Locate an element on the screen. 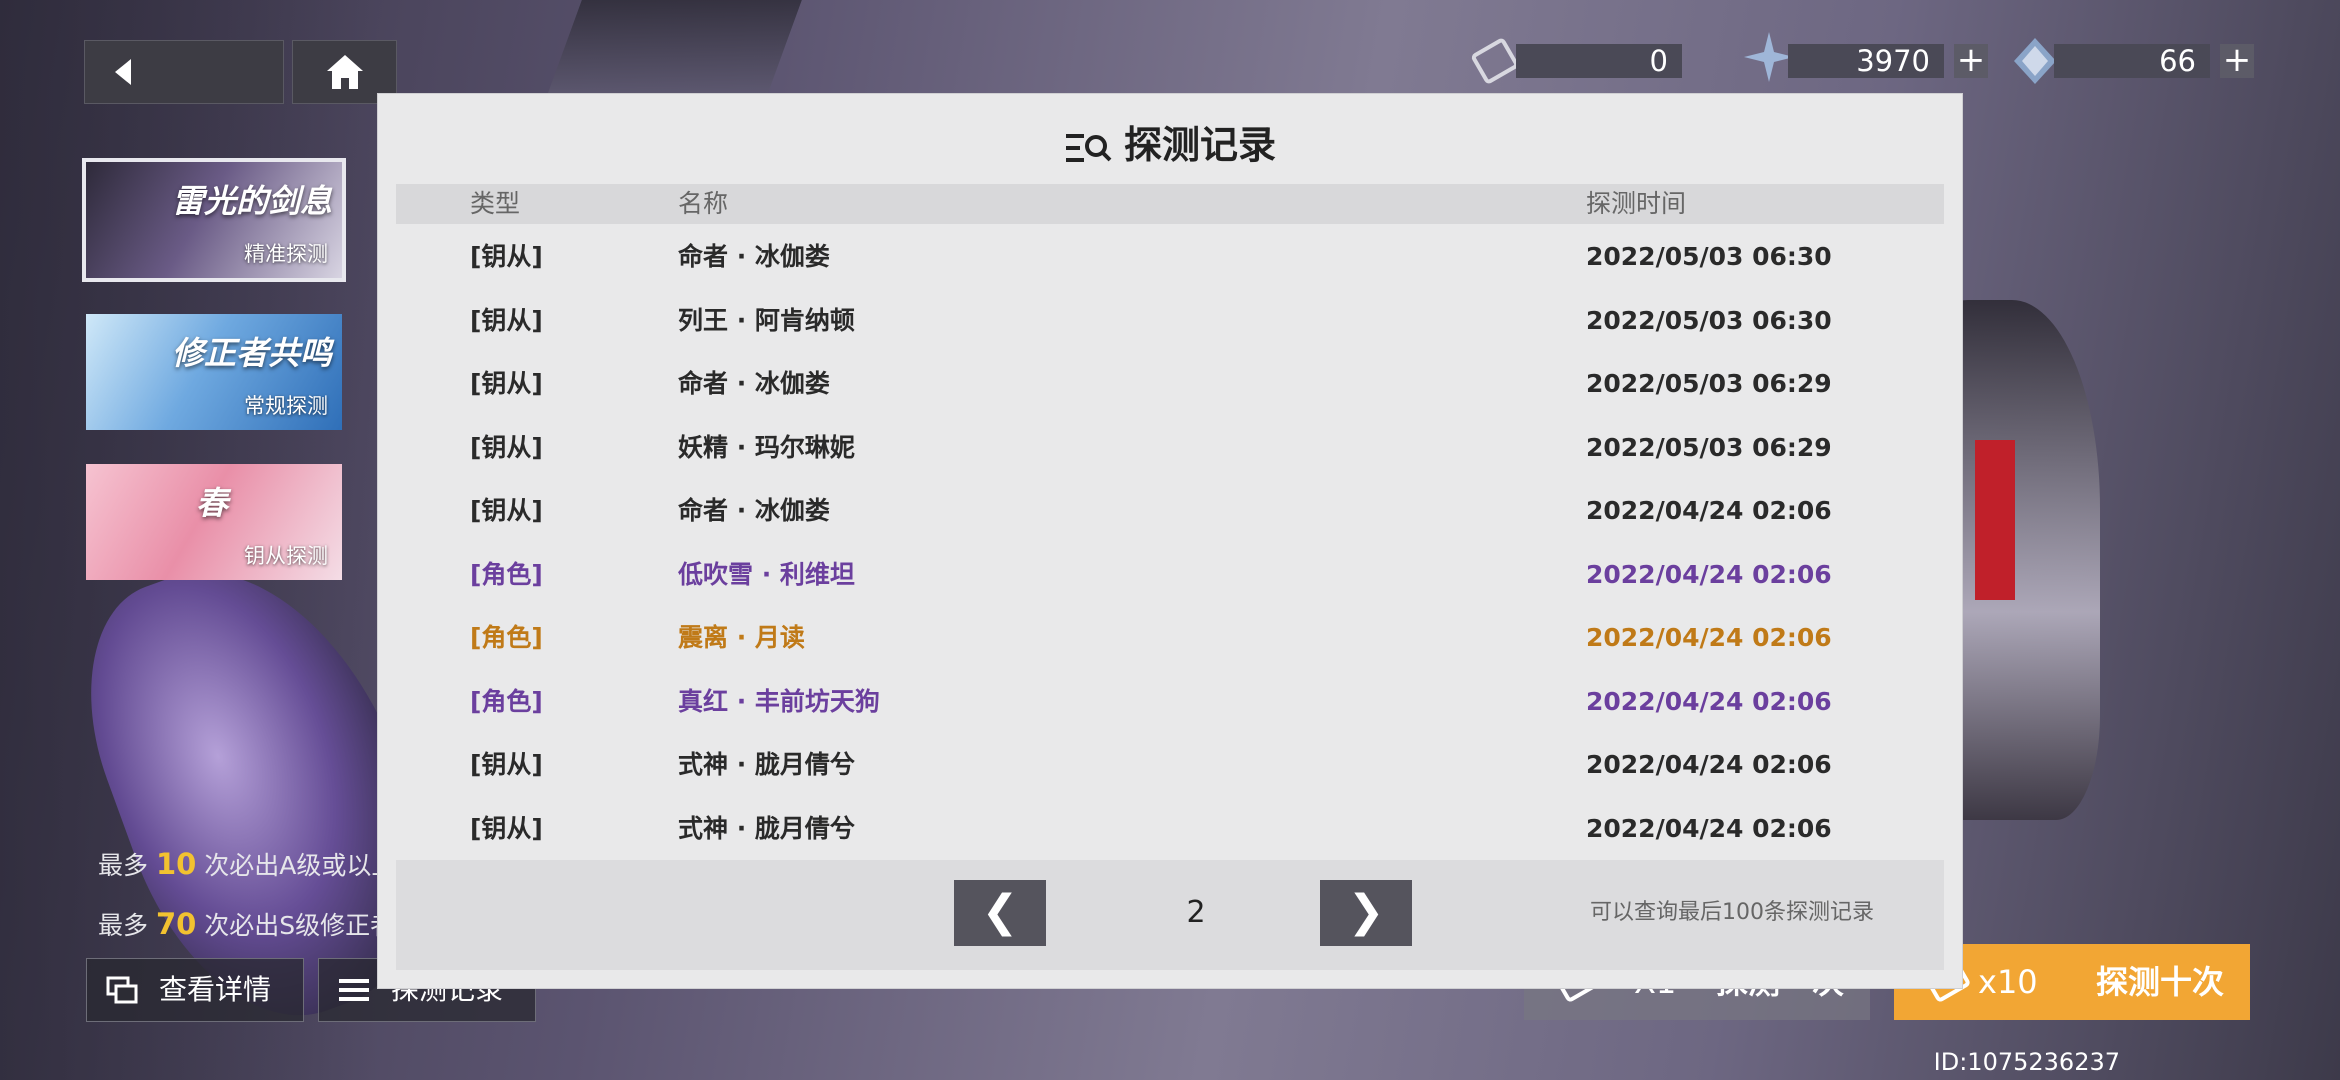 The image size is (2340, 1080). details-icon is located at coordinates (122, 990).